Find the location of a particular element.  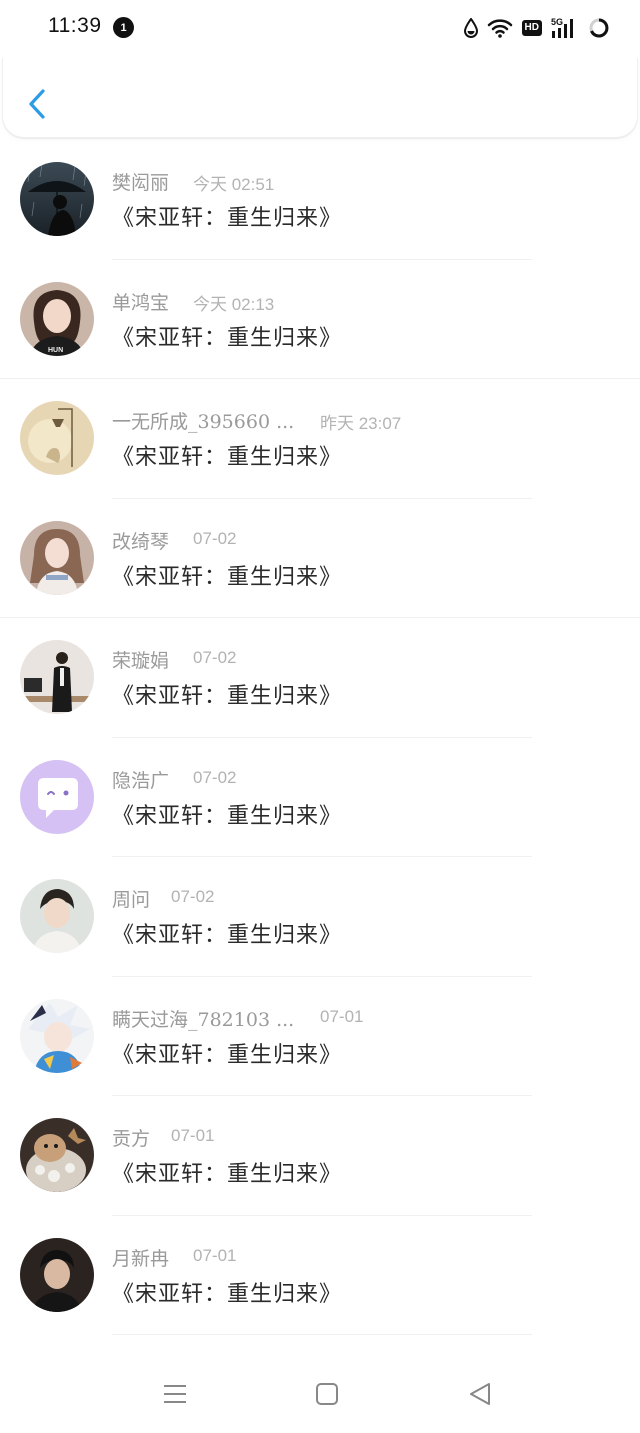

sender-name: 荣璇娟 is located at coordinates (141, 661).